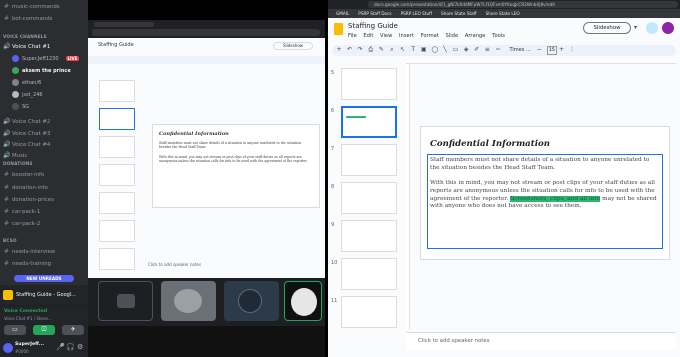 This screenshot has height=357, width=680. What do you see at coordinates (46, 58) in the screenshot?
I see `voice-user: Super.Jeff1230 LIVE` at bounding box center [46, 58].